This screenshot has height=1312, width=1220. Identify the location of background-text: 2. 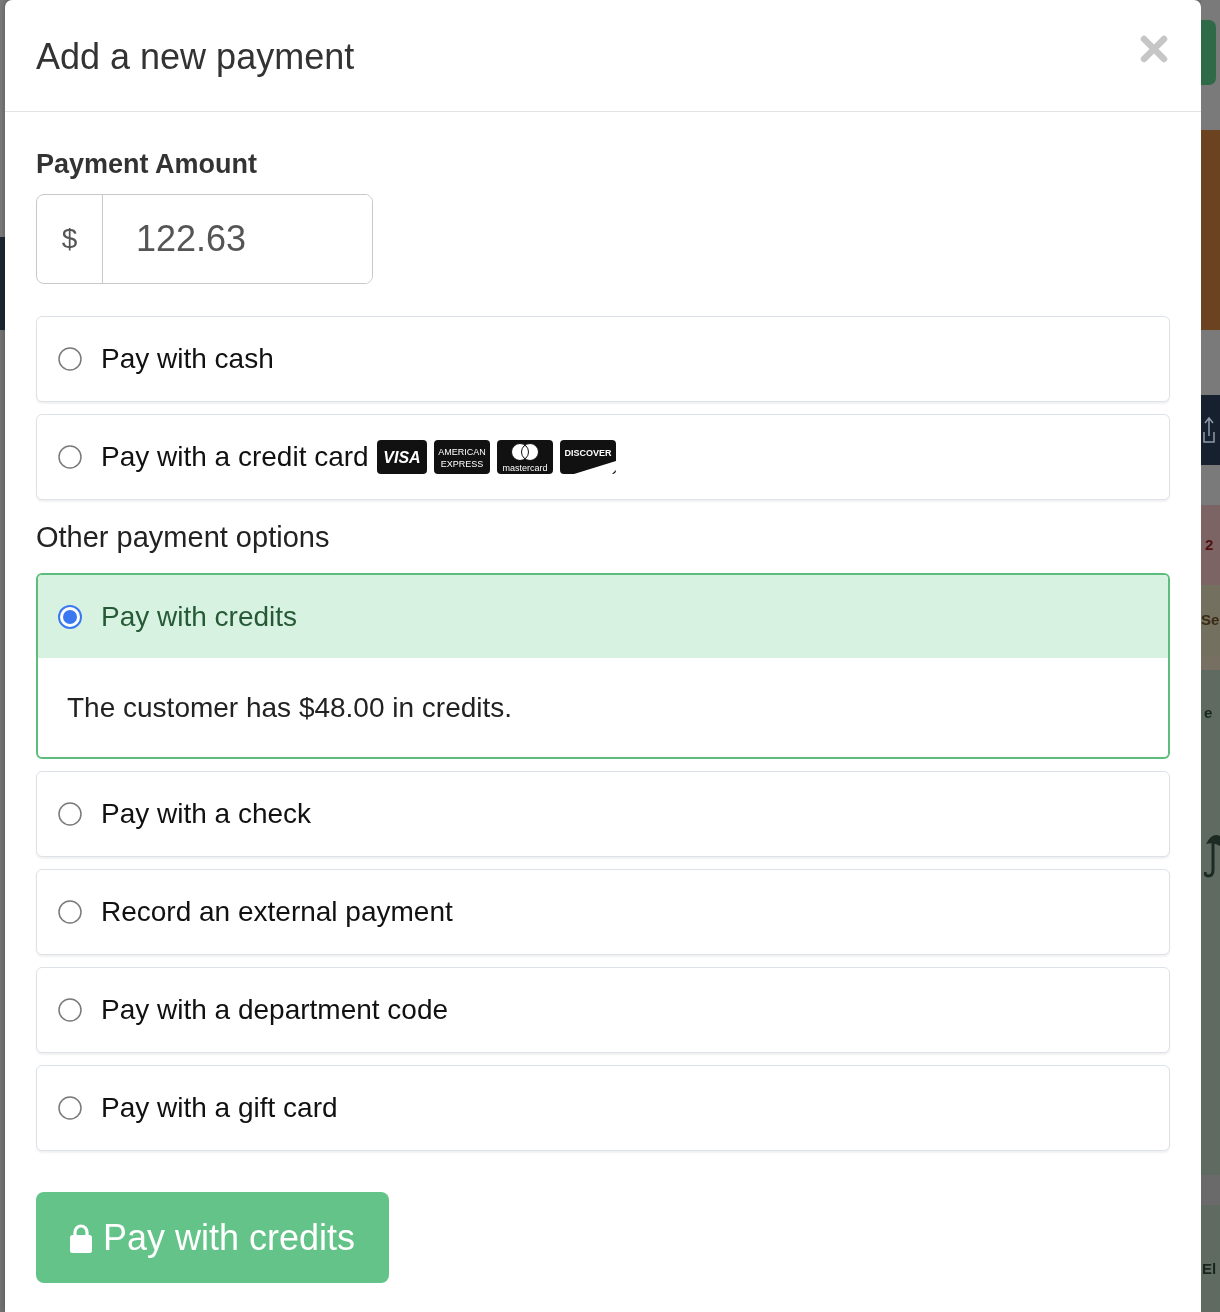
(1209, 545).